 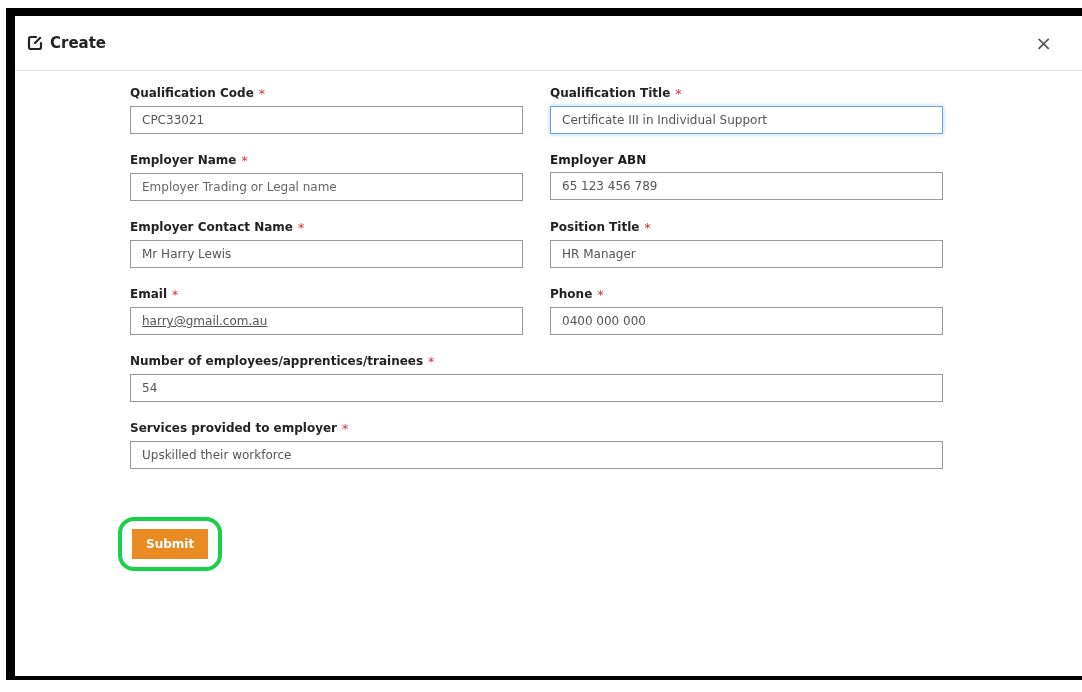 What do you see at coordinates (326, 254) in the screenshot?
I see `input-field: Mr Harry Lewis` at bounding box center [326, 254].